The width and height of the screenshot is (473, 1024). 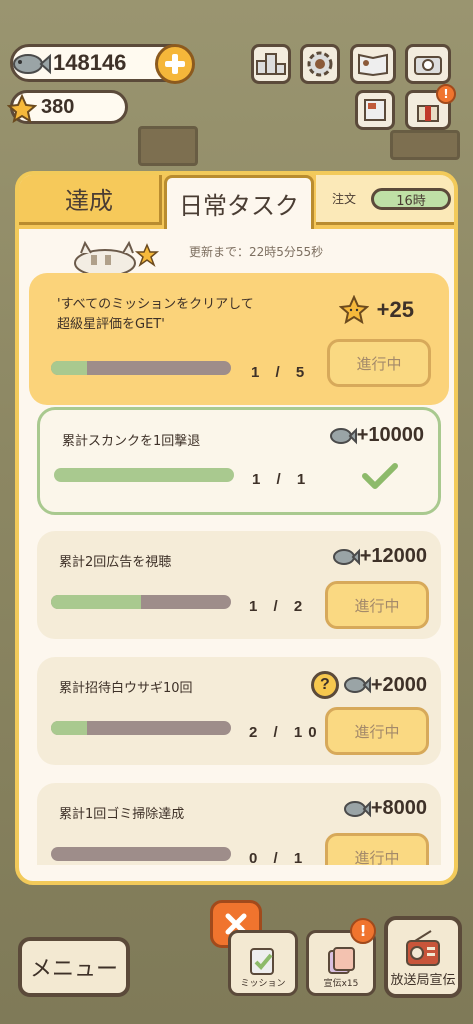 What do you see at coordinates (398, 808) in the screenshot?
I see `reward-amount: +8000` at bounding box center [398, 808].